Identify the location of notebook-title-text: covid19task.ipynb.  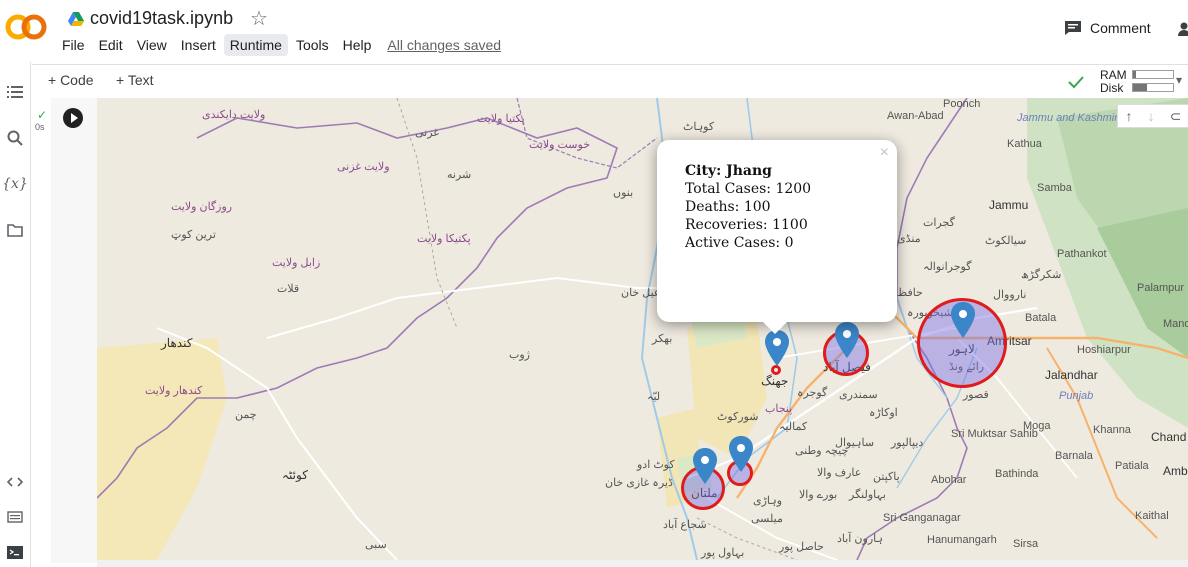
(161, 18).